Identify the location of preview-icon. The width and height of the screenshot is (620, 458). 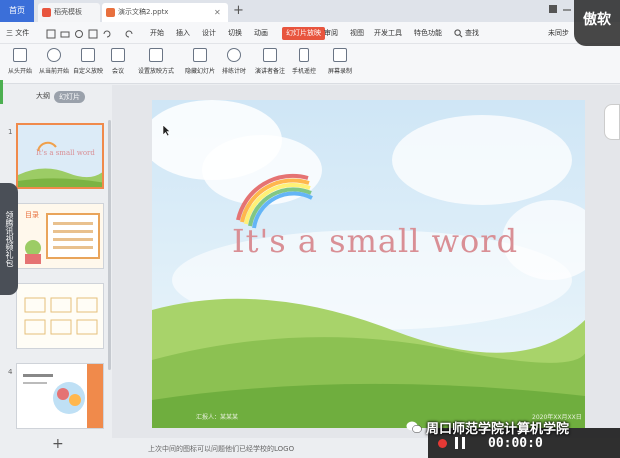
(79, 34).